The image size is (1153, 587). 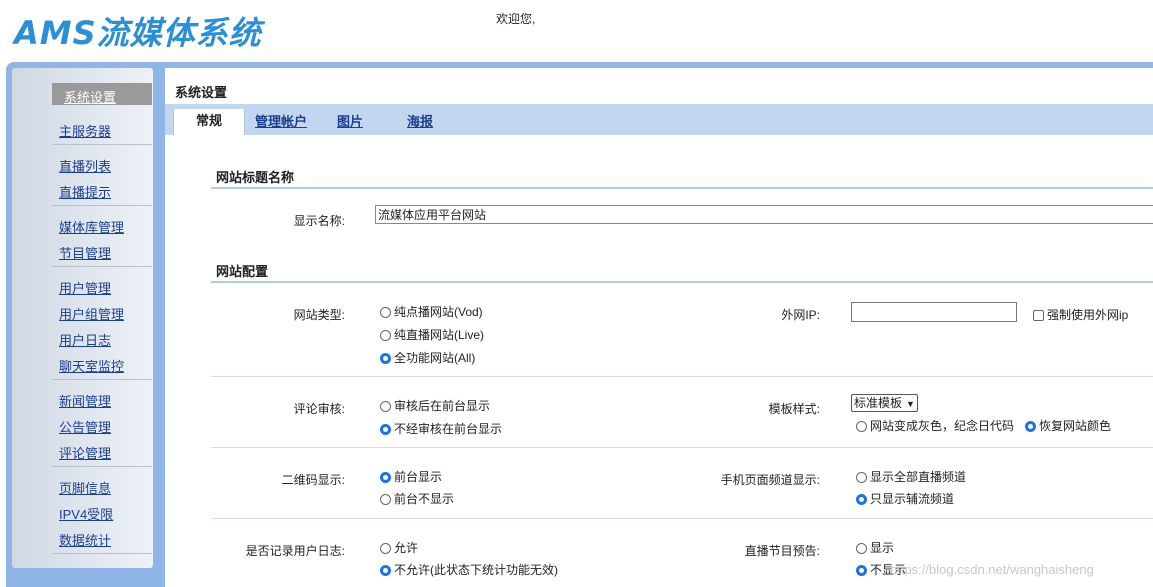 I want to click on option-label: 纯直播网站(Live), so click(x=439, y=335).